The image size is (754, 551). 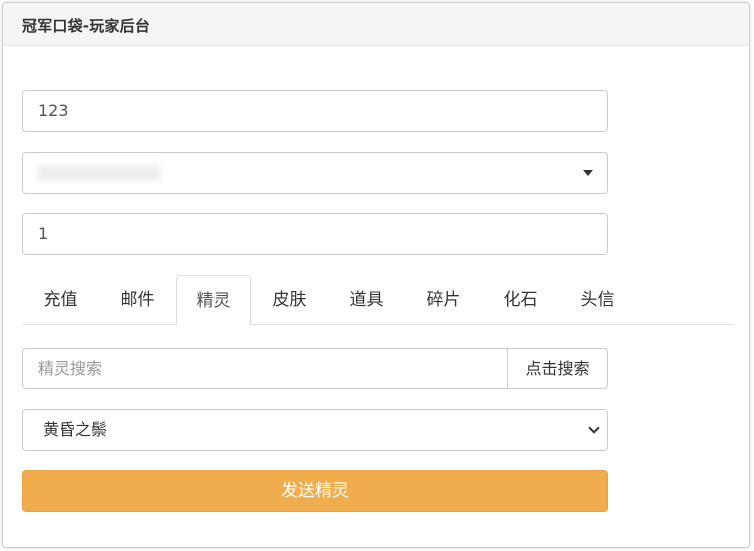 What do you see at coordinates (315, 430) in the screenshot?
I see `sprite-select: 黄昏之鬃` at bounding box center [315, 430].